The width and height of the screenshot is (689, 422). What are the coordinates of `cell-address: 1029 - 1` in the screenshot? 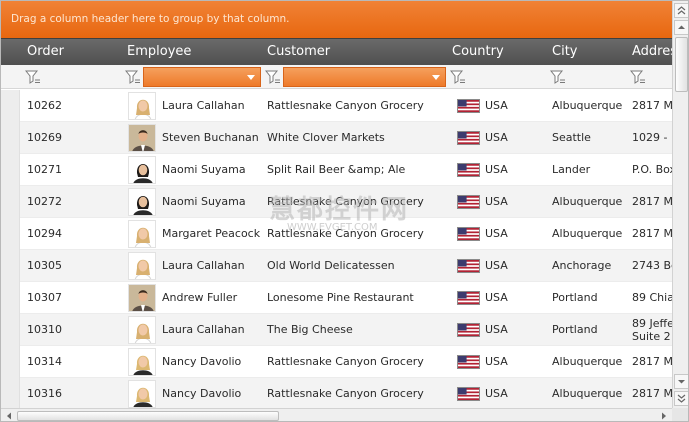 It's located at (652, 137).